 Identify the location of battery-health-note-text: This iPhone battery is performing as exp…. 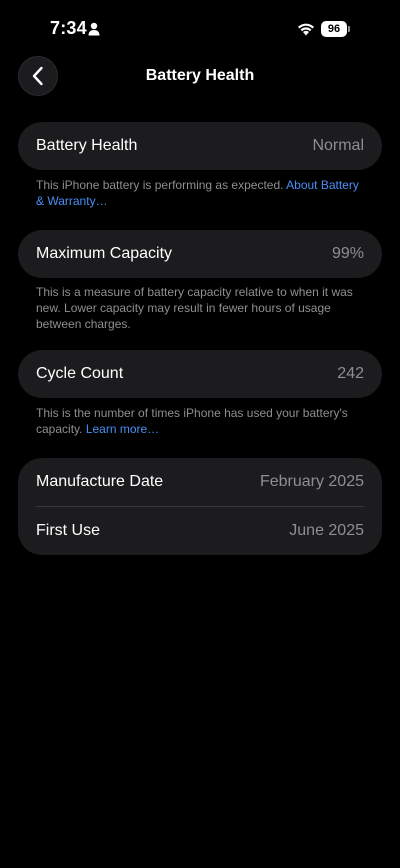
(160, 185).